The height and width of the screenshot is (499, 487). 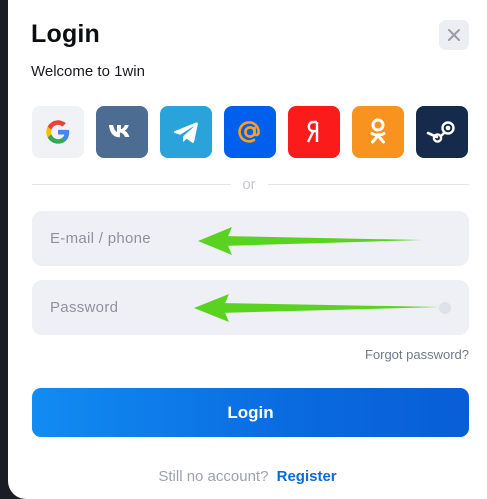 What do you see at coordinates (249, 184) in the screenshot?
I see `divider-or-label: or` at bounding box center [249, 184].